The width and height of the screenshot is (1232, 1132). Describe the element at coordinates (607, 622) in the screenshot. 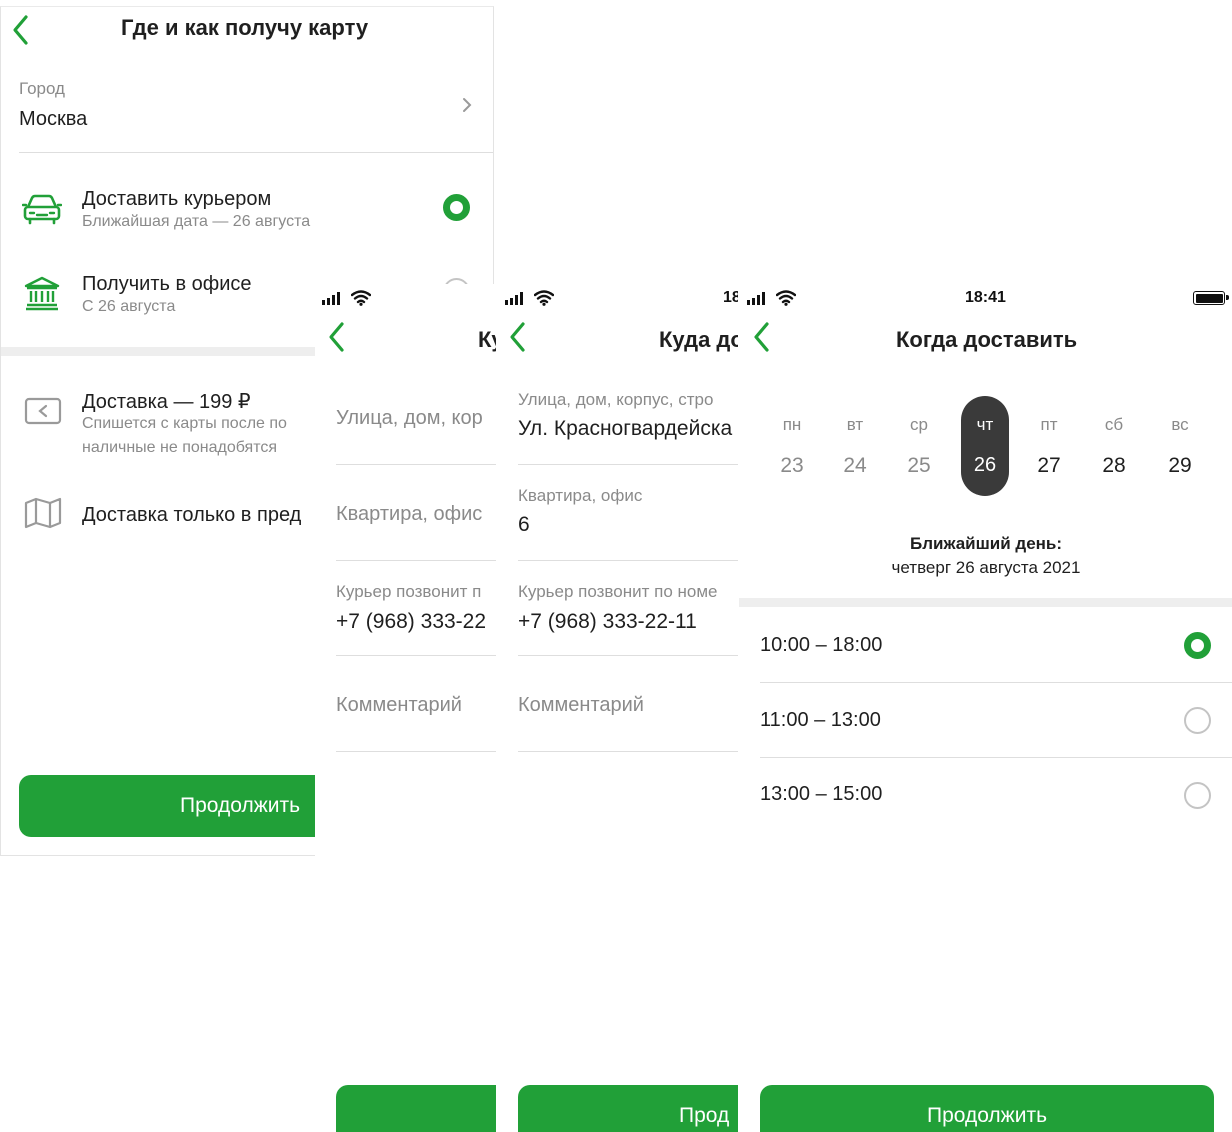

I see `phone-input: +7 (968) 333-22-11` at that location.